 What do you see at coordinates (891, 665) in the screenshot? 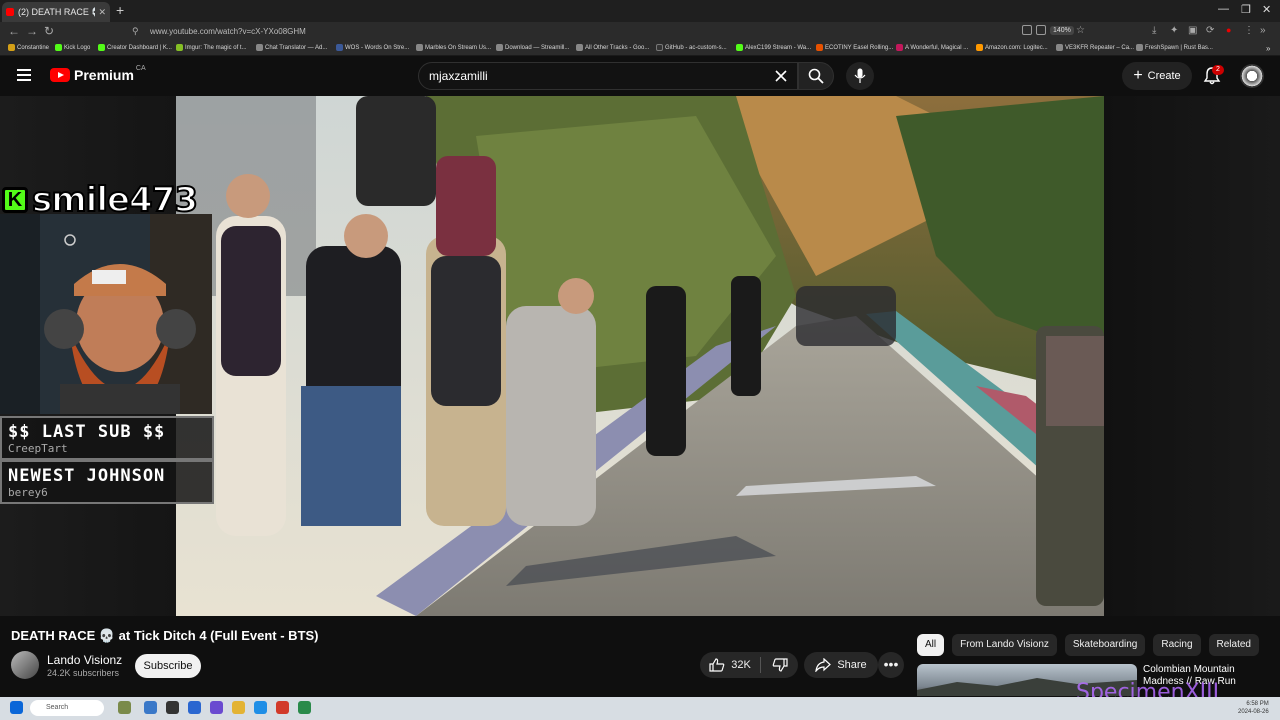
I see `more-actions-button: •••` at bounding box center [891, 665].